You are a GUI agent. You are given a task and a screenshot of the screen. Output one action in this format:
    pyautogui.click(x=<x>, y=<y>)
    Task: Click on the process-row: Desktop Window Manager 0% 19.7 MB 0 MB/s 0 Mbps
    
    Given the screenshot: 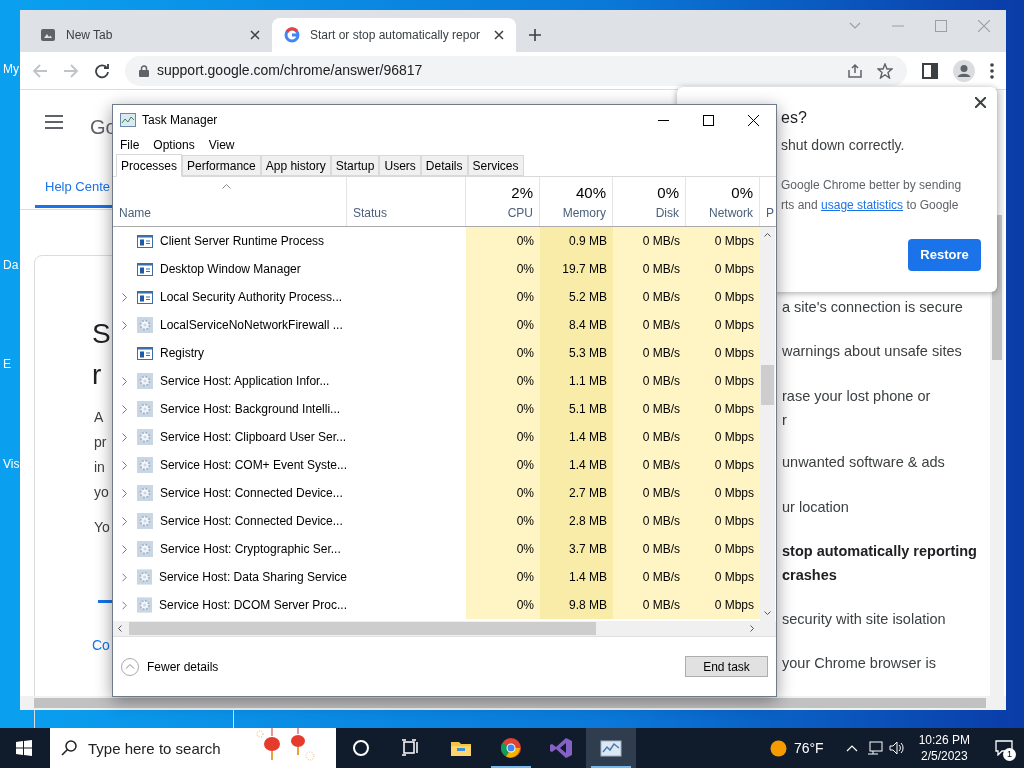 What is the action you would take?
    pyautogui.click(x=436, y=269)
    